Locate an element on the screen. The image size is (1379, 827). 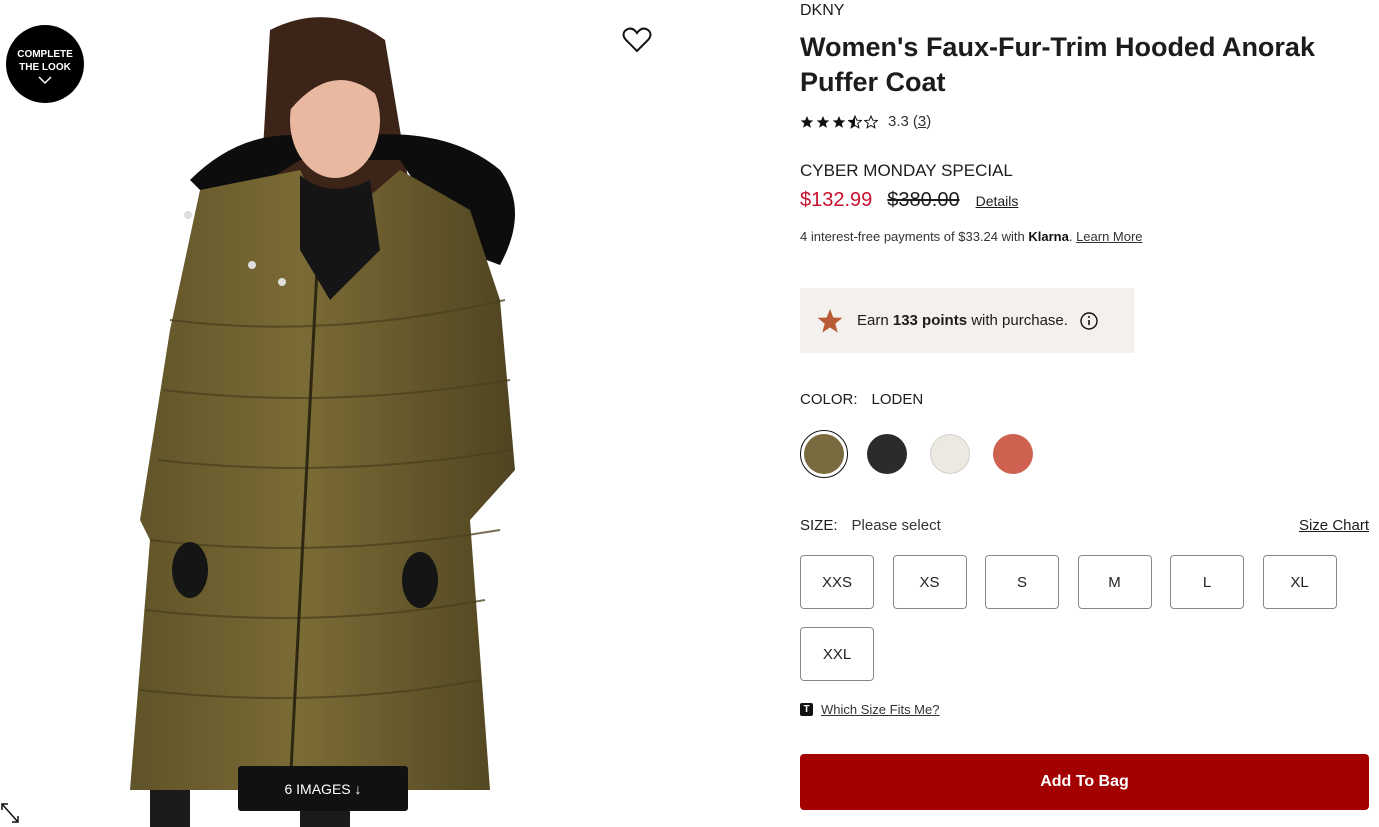
star-empty-icon is located at coordinates (871, 121).